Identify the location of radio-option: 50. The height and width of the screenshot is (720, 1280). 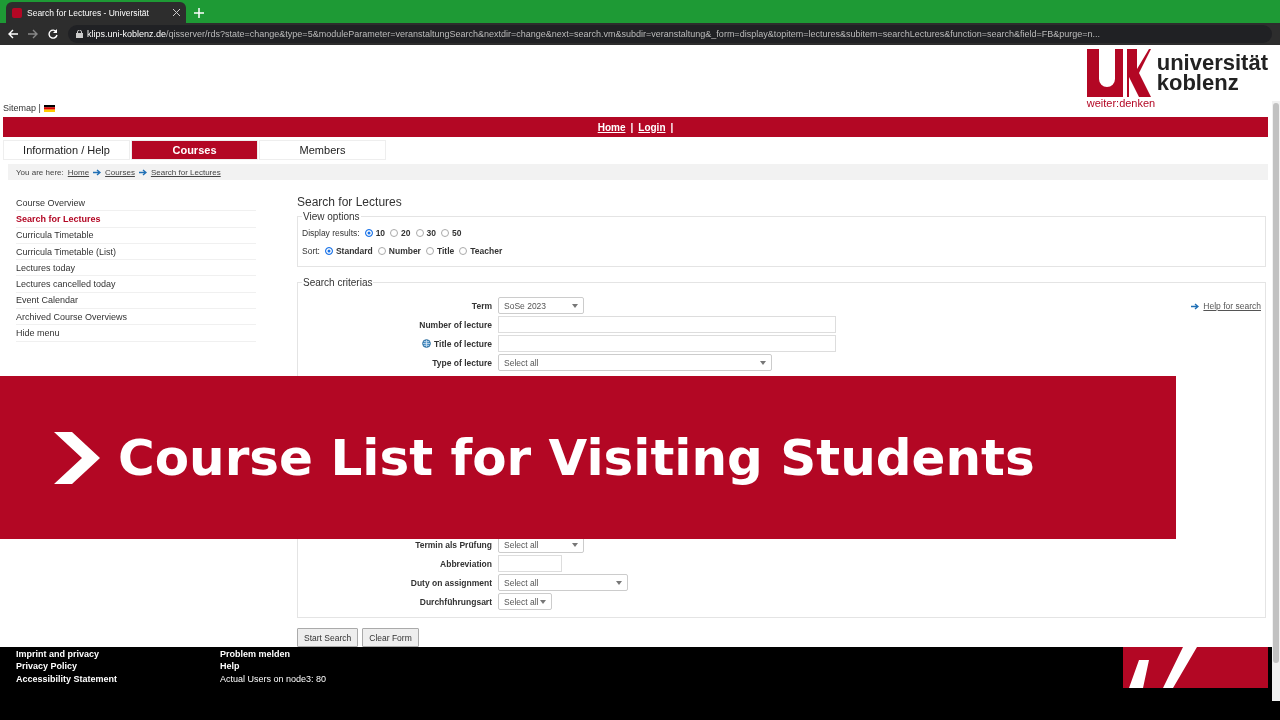
(451, 233).